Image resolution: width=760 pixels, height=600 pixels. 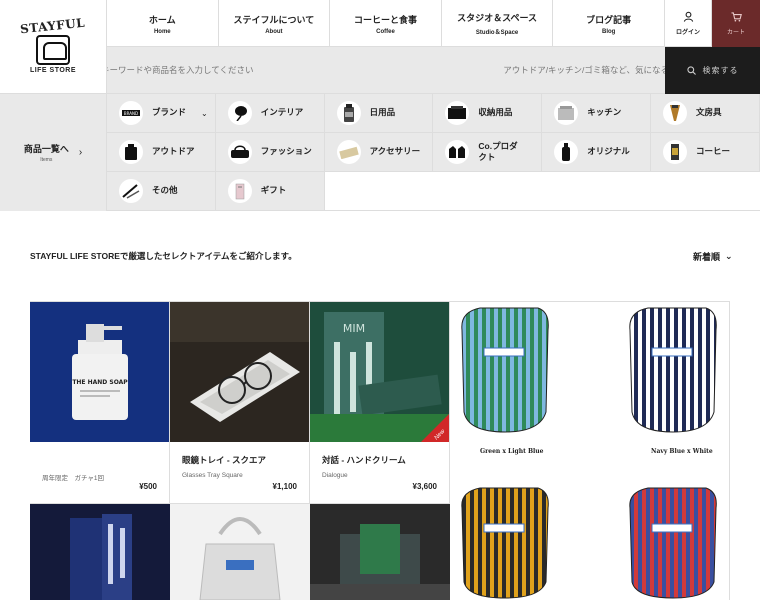 I want to click on search-icon, so click(x=691, y=70).